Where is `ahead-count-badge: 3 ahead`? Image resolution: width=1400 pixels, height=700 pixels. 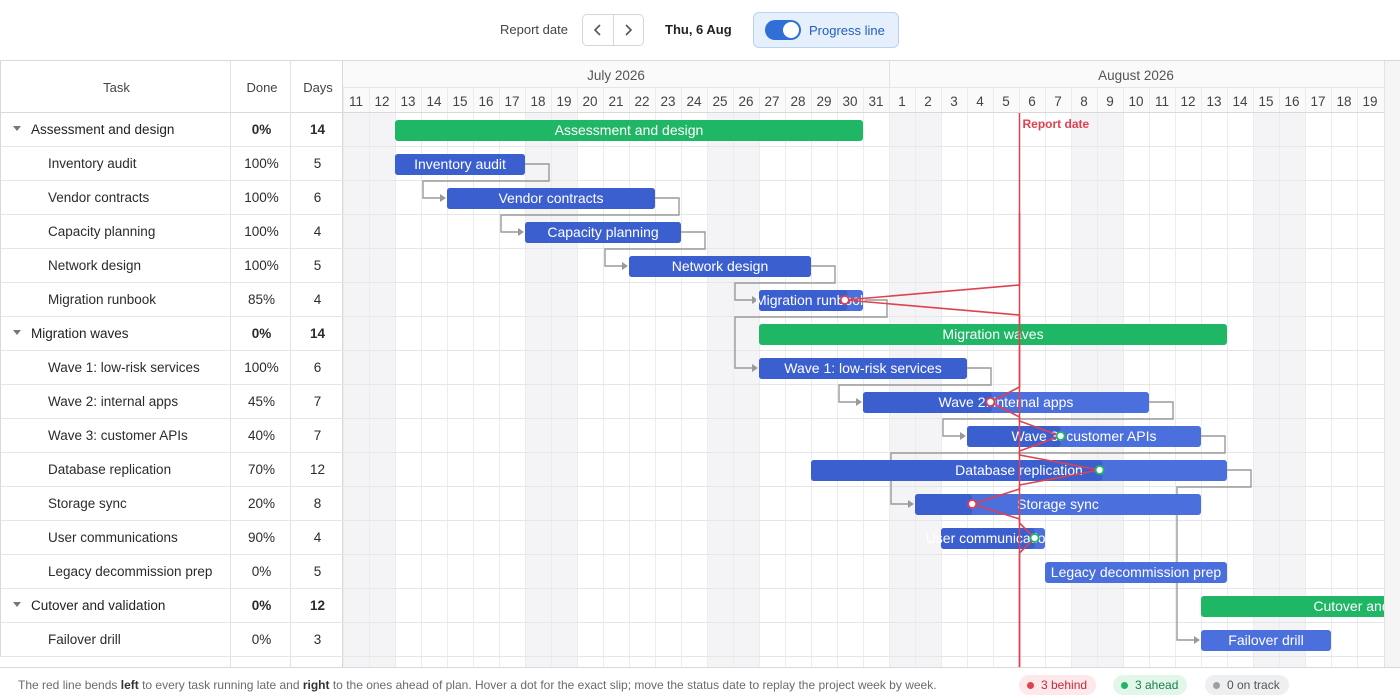
ahead-count-badge: 3 ahead is located at coordinates (1150, 685).